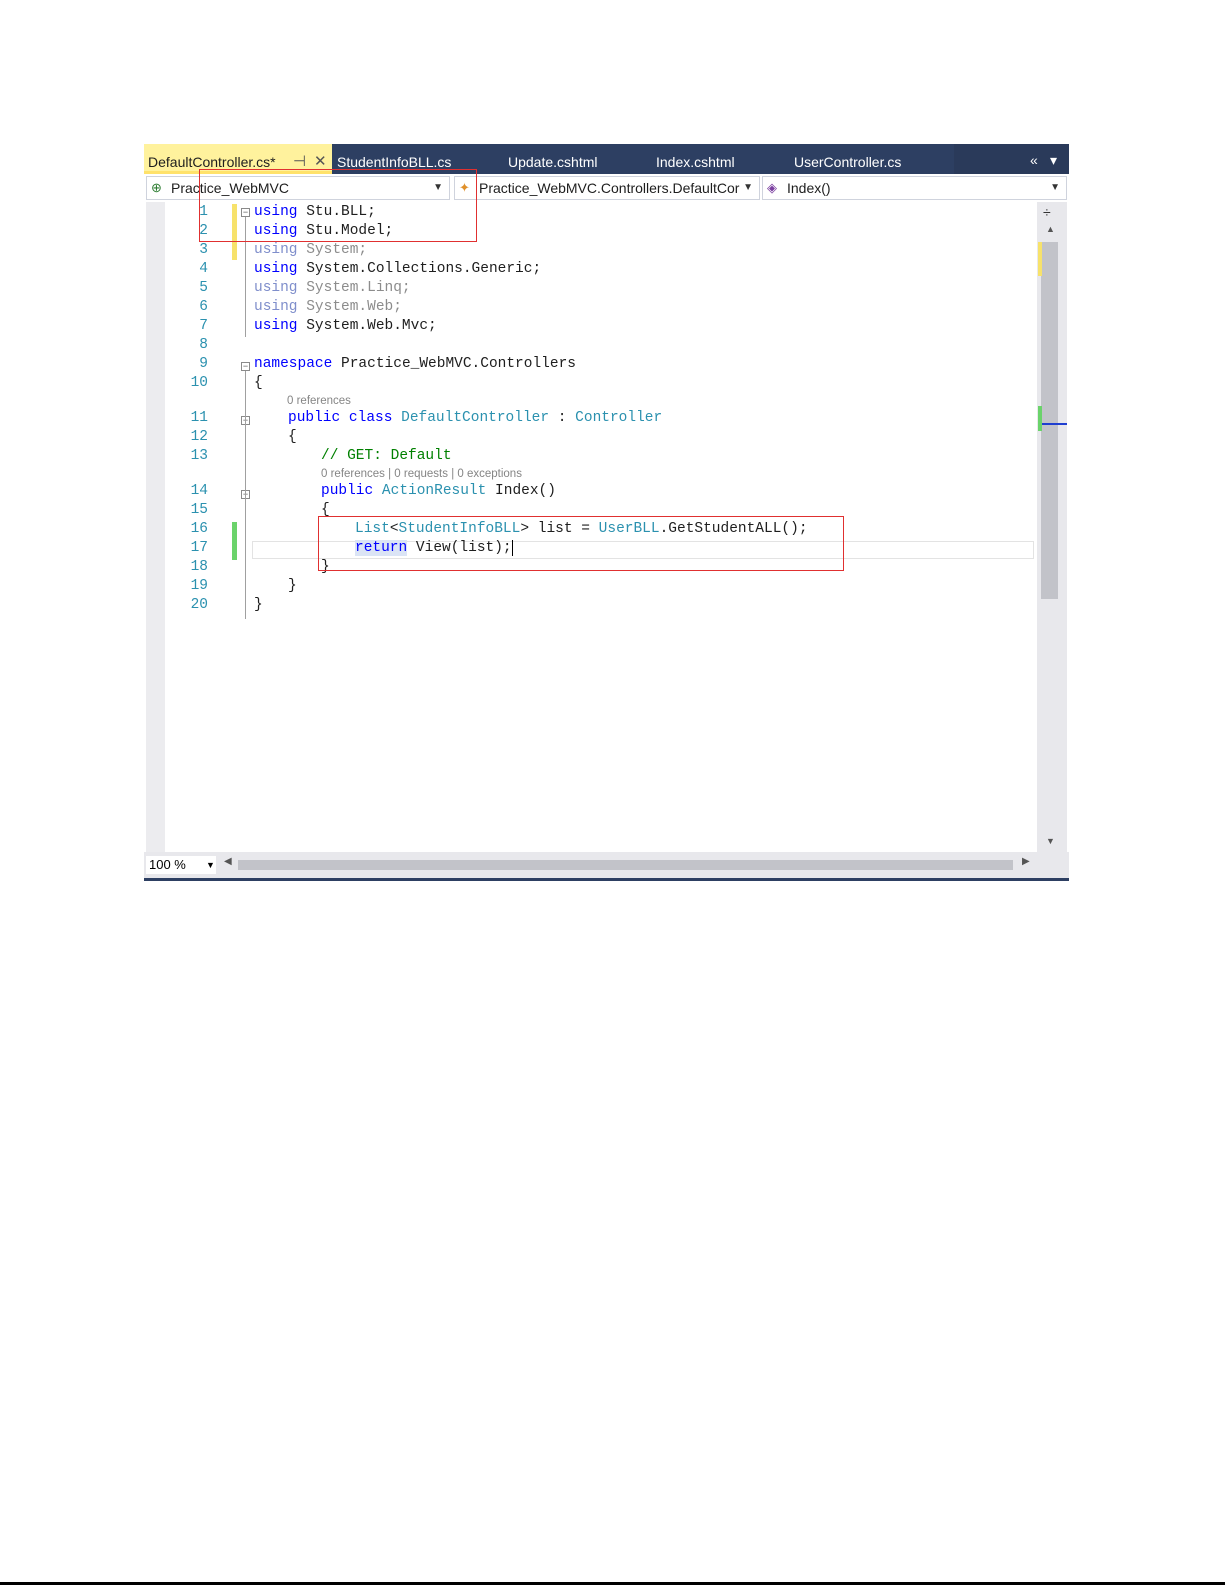  Describe the element at coordinates (386, 456) in the screenshot. I see `code-line: // GET: Default` at that location.